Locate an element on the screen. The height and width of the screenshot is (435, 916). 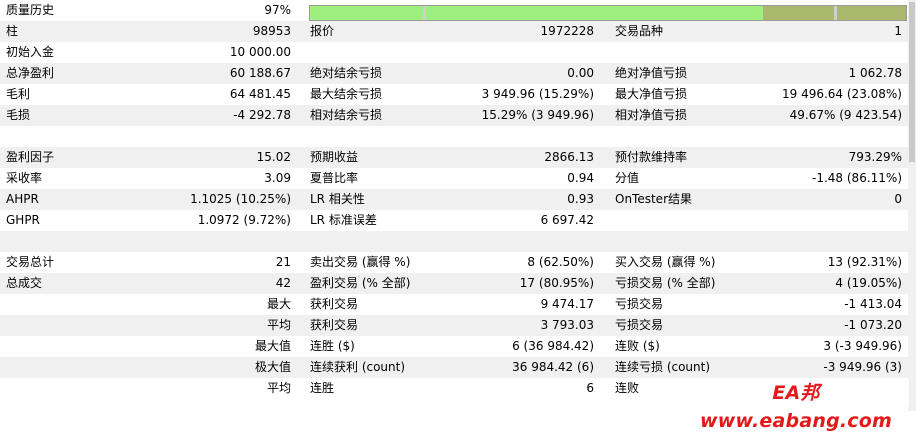
report-cell-c3: 亏损交易 (% 全部) 4 (19.05%) is located at coordinates (755, 283).